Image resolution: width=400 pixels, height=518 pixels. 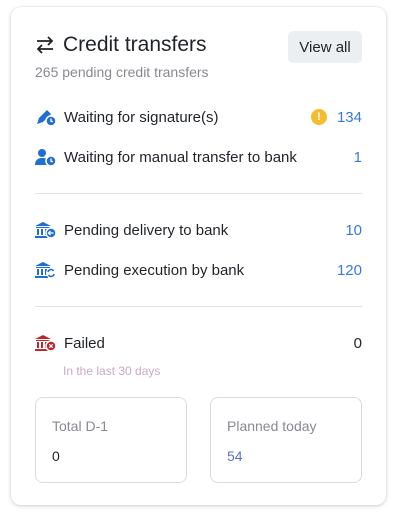 What do you see at coordinates (135, 44) in the screenshot?
I see `title-text: Credit transfers` at bounding box center [135, 44].